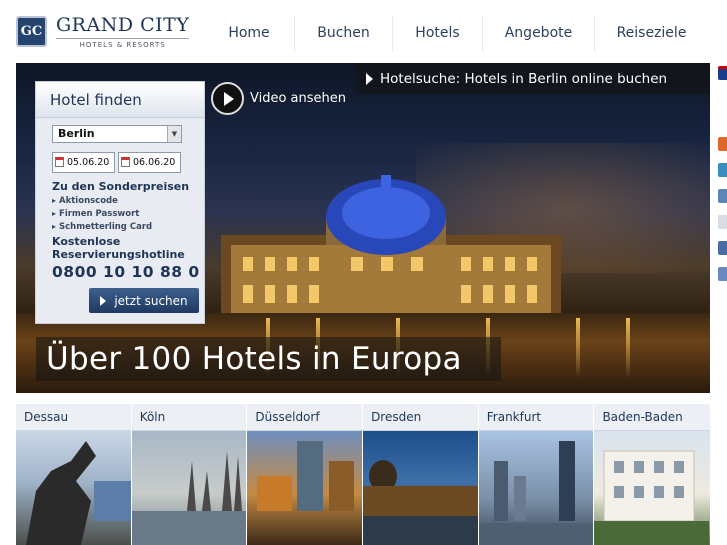 Image resolution: width=727 pixels, height=545 pixels. Describe the element at coordinates (304, 417) in the screenshot. I see `city-name: Düsseldorf` at that location.